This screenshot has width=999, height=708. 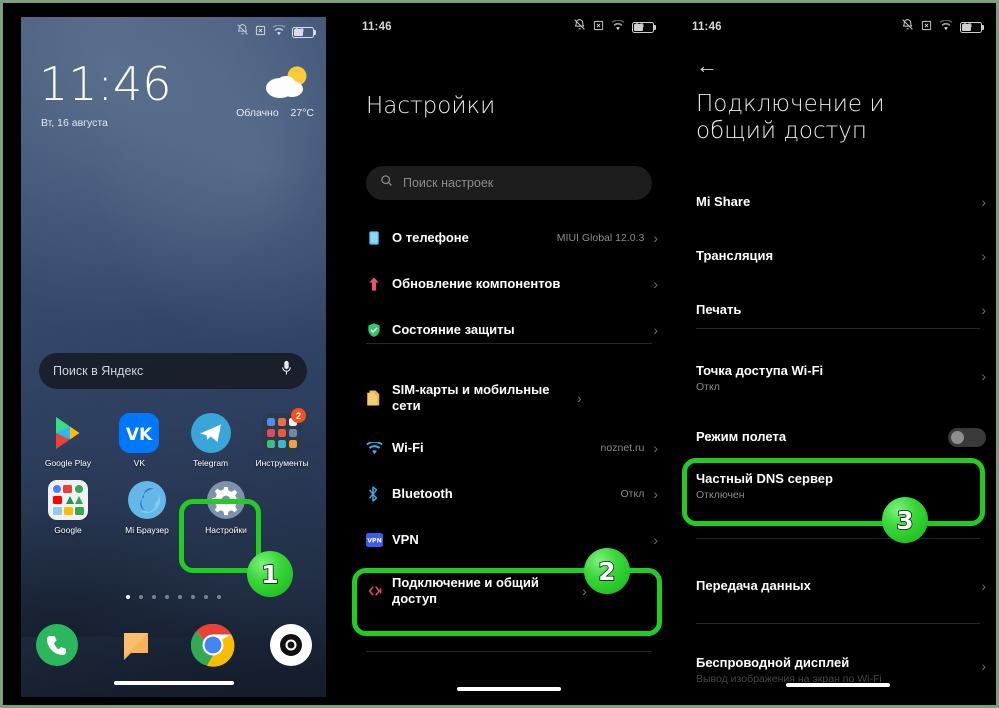 What do you see at coordinates (509, 183) in the screenshot?
I see `settings-search-field: Поиск настроек` at bounding box center [509, 183].